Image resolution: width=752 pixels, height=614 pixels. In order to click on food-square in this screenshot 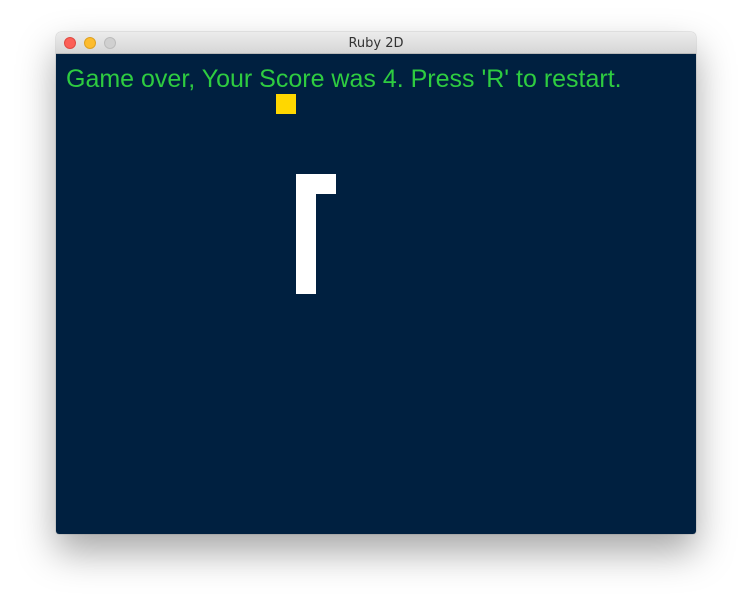, I will do `click(286, 104)`.